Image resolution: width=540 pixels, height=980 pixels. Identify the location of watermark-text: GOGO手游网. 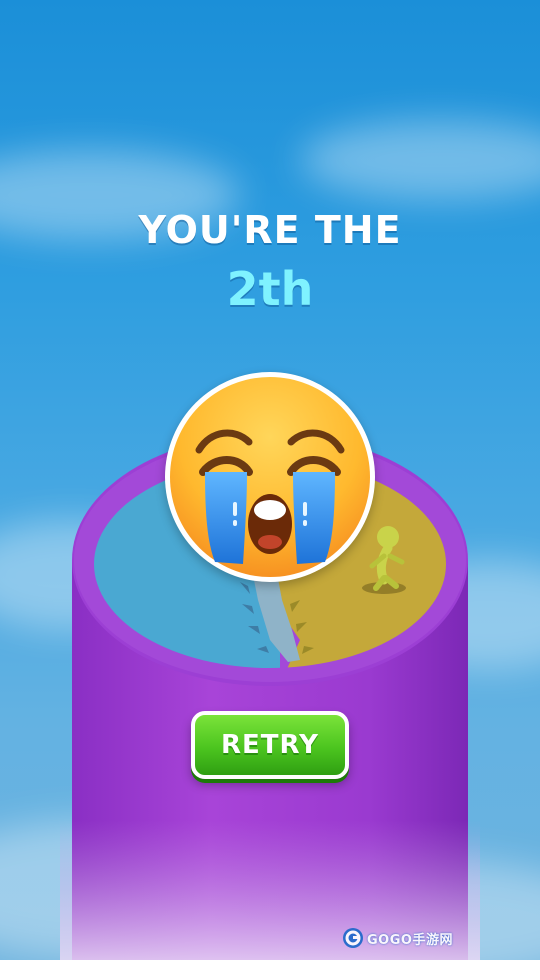
(410, 940).